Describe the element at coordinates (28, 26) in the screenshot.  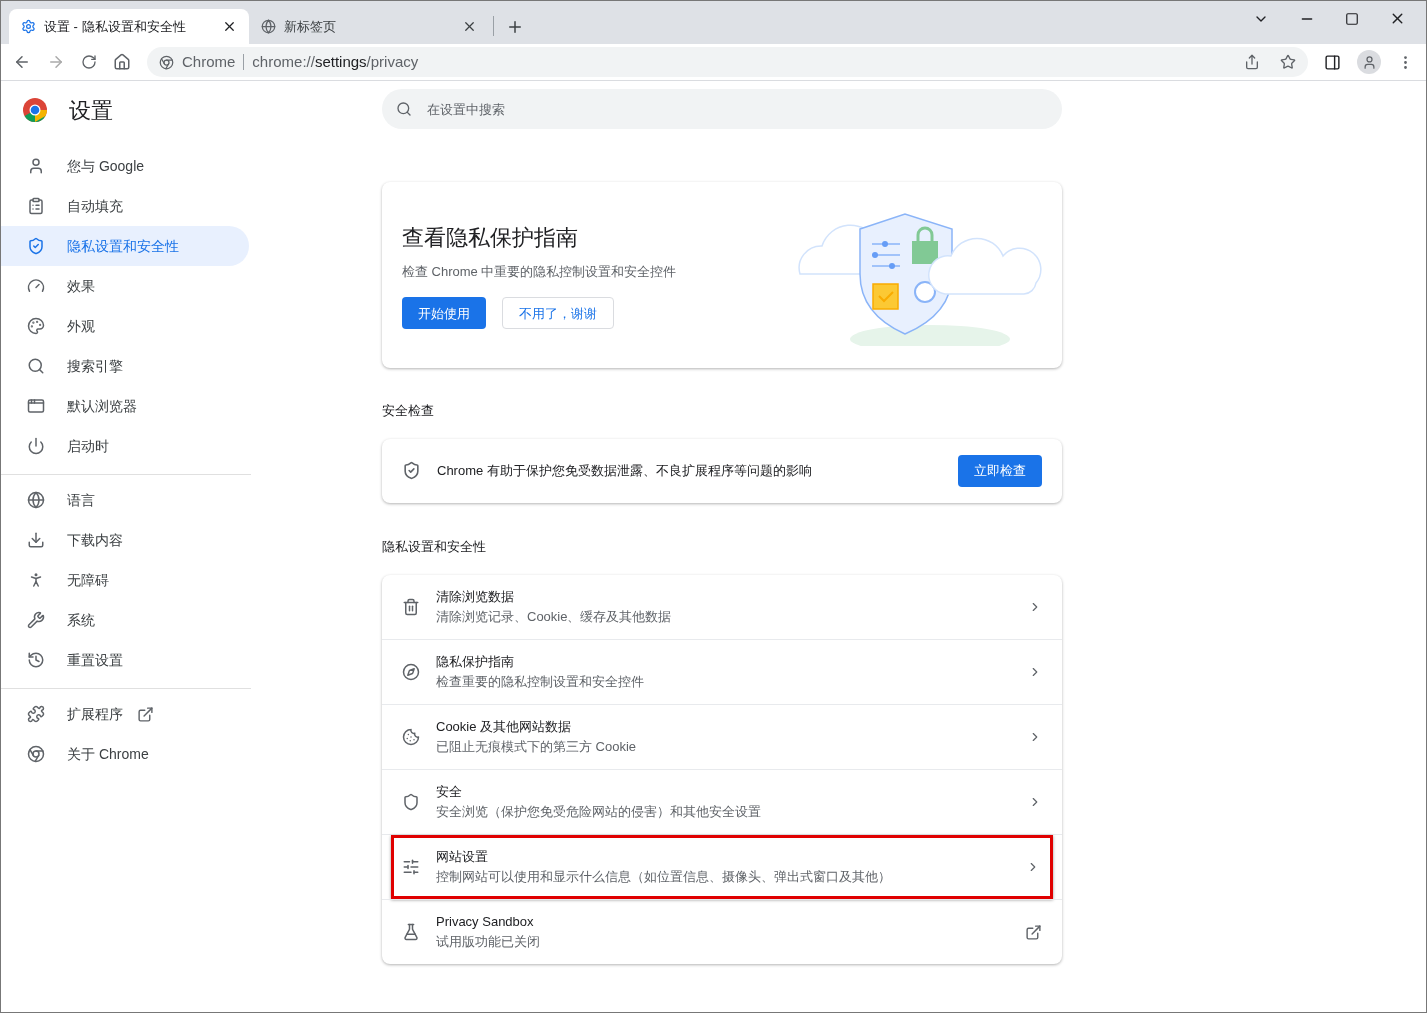
I see `gear-icon` at that location.